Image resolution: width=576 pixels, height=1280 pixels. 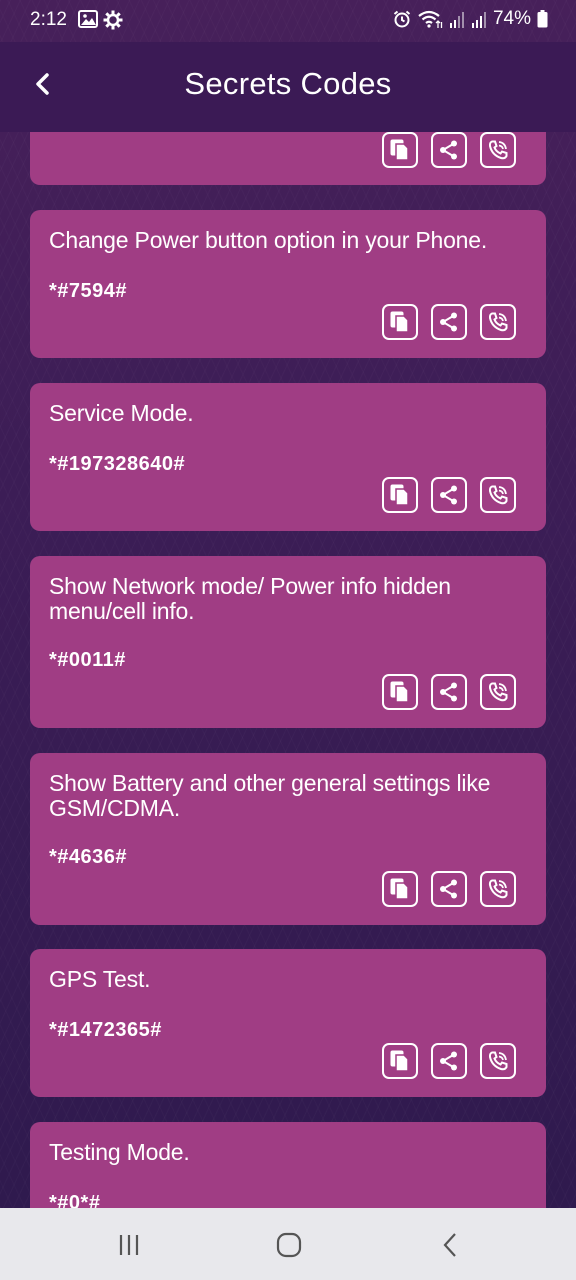 I want to click on page-title: Secrets Codes, so click(x=288, y=83).